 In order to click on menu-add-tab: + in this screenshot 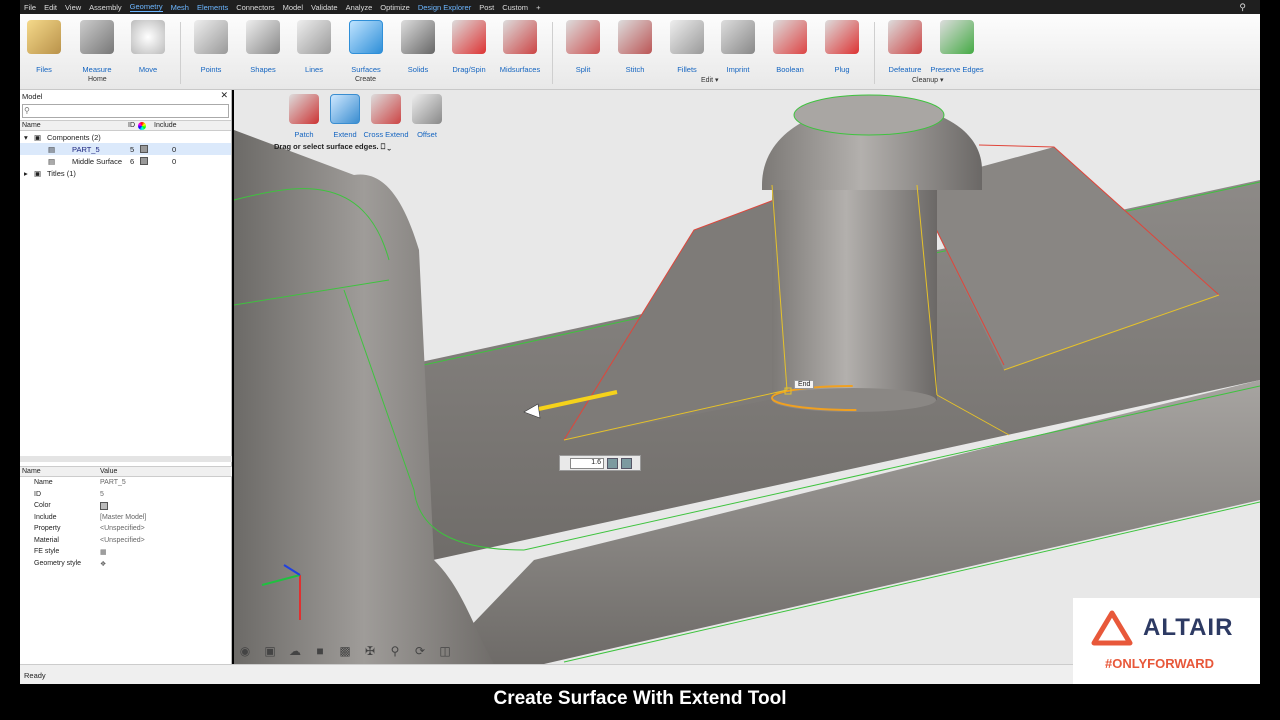, I will do `click(538, 7)`.